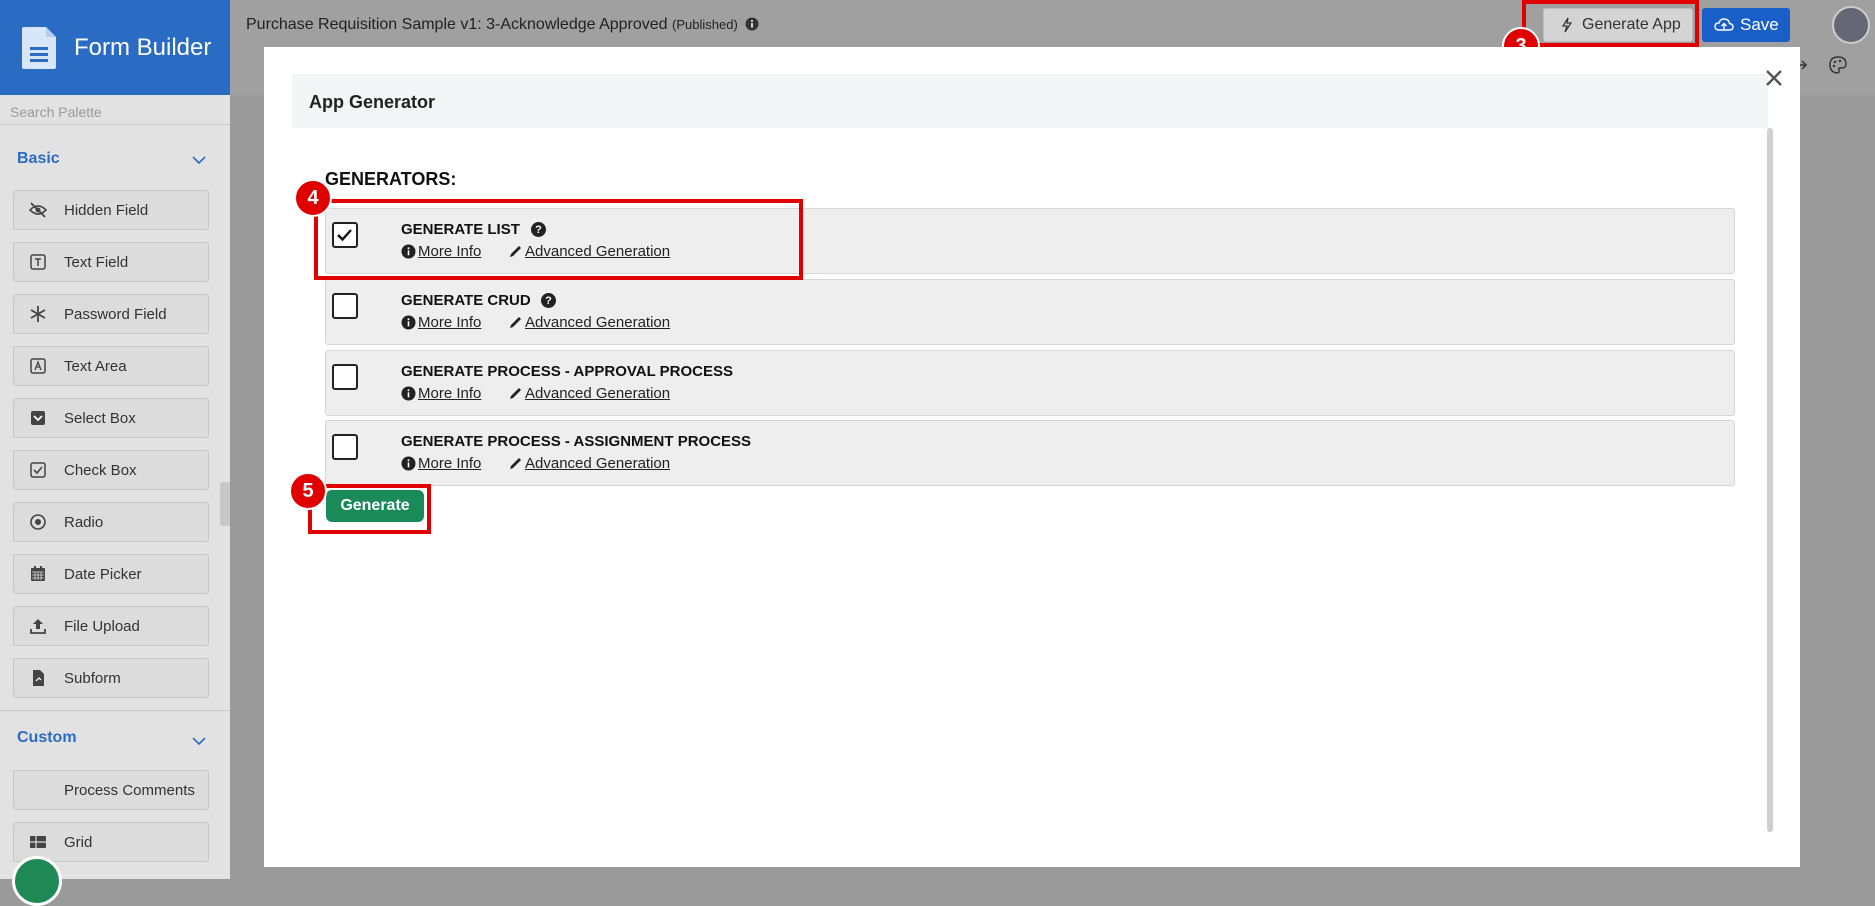 This screenshot has width=1875, height=906. What do you see at coordinates (548, 300) in the screenshot?
I see `help-icon: ?` at bounding box center [548, 300].